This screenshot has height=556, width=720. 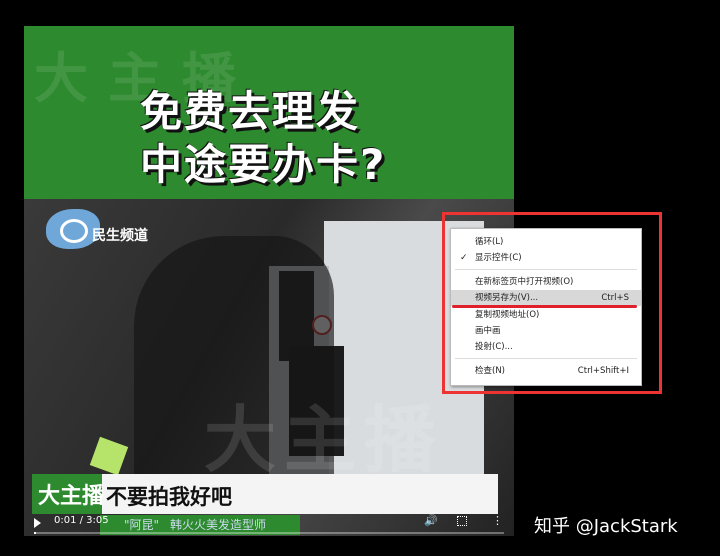 I want to click on play-icon, so click(x=37, y=523).